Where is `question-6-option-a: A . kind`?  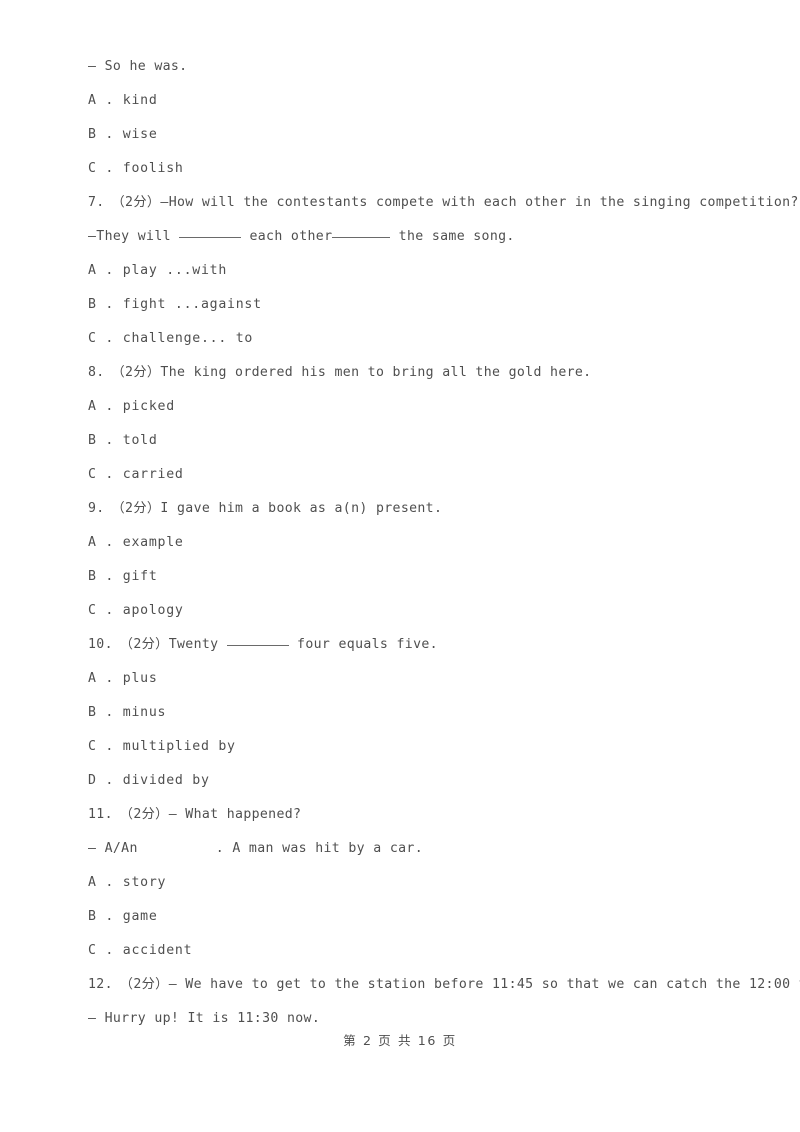
question-6-option-a: A . kind is located at coordinates (424, 101).